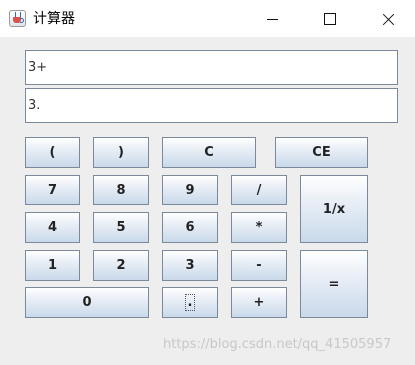 This screenshot has height=365, width=415. I want to click on digit-1-label: 1, so click(52, 265).